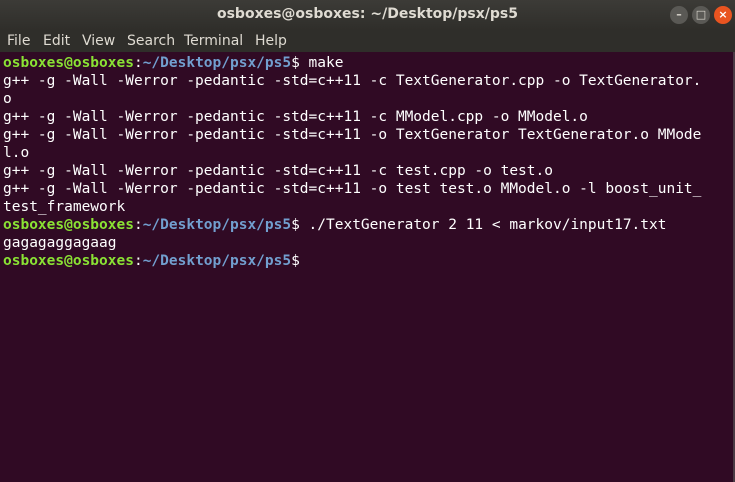 The image size is (735, 482). Describe the element at coordinates (64, 207) in the screenshot. I see `terminal-line: test_framework` at that location.